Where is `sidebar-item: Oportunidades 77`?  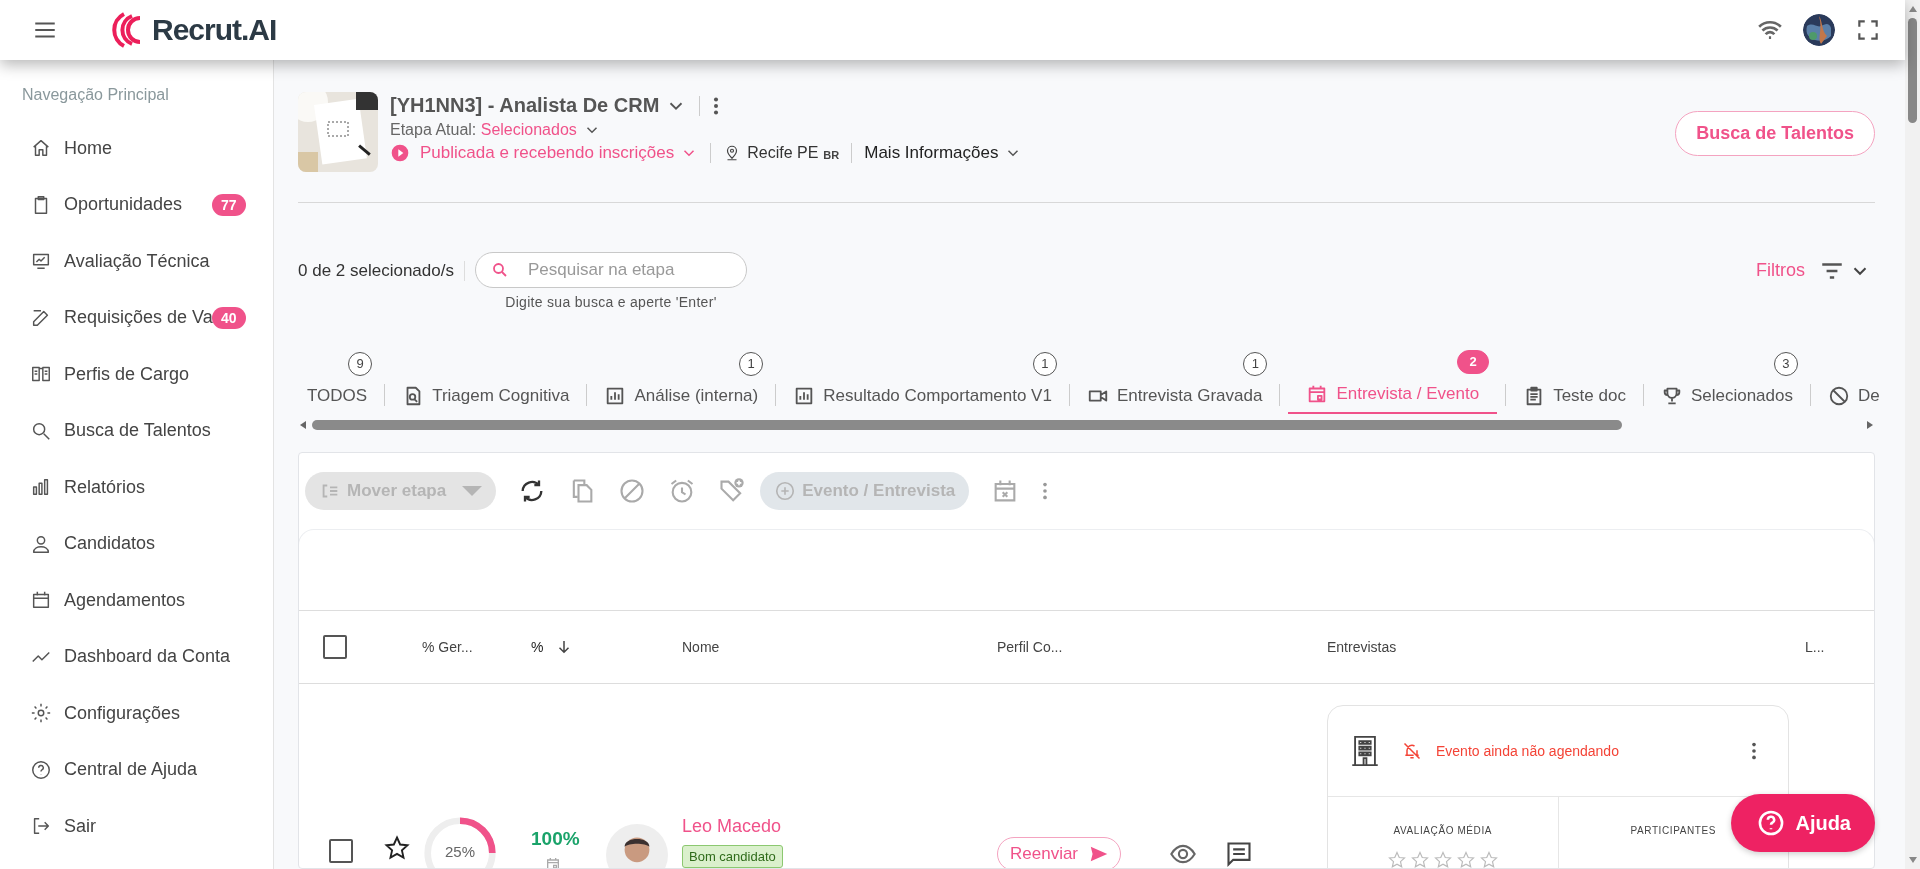 sidebar-item: Oportunidades 77 is located at coordinates (136, 204).